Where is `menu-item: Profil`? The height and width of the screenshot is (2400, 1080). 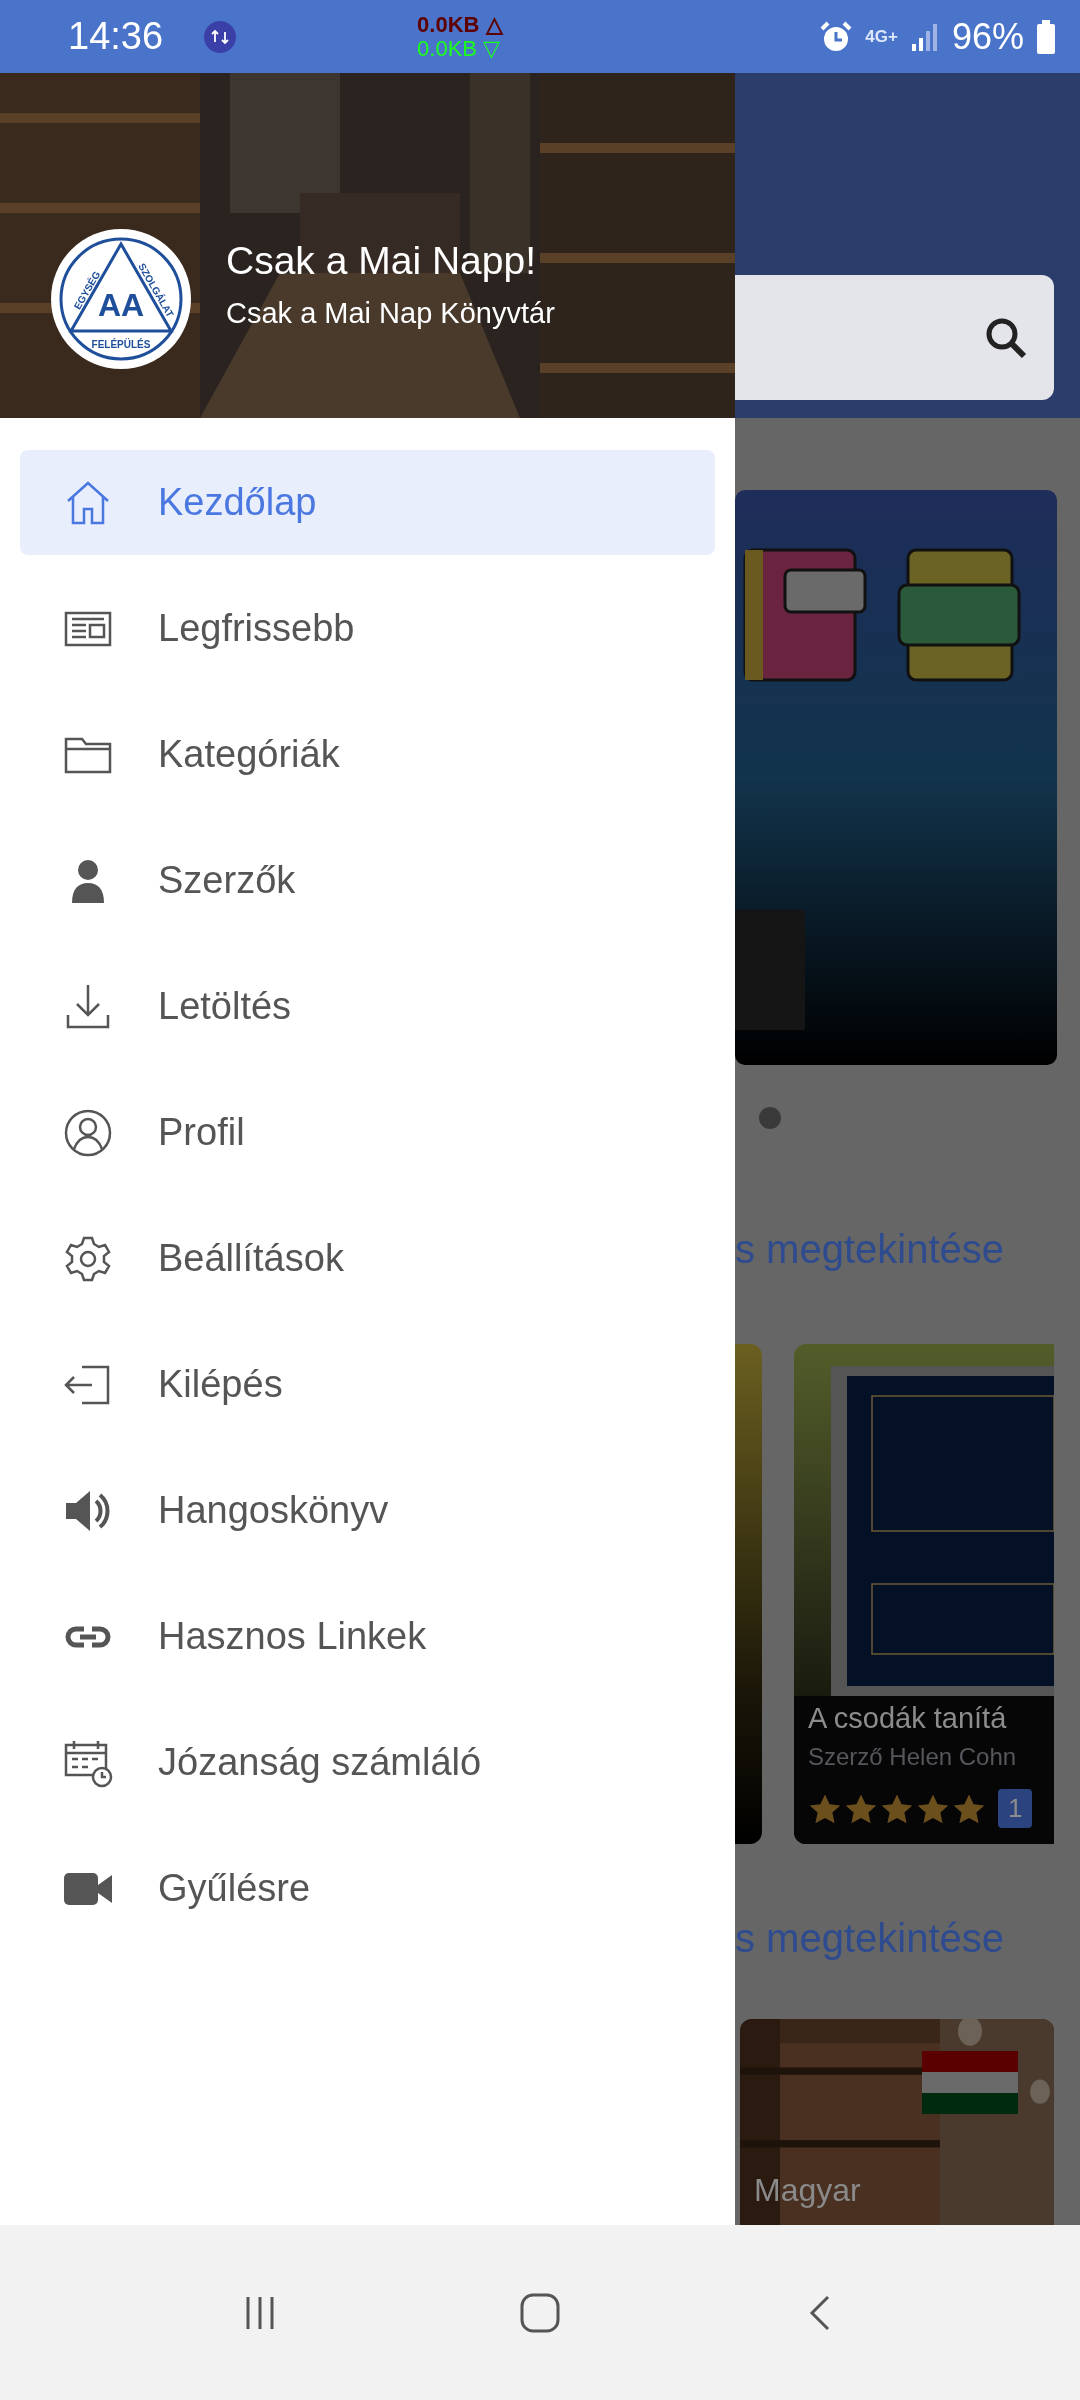 menu-item: Profil is located at coordinates (367, 1132).